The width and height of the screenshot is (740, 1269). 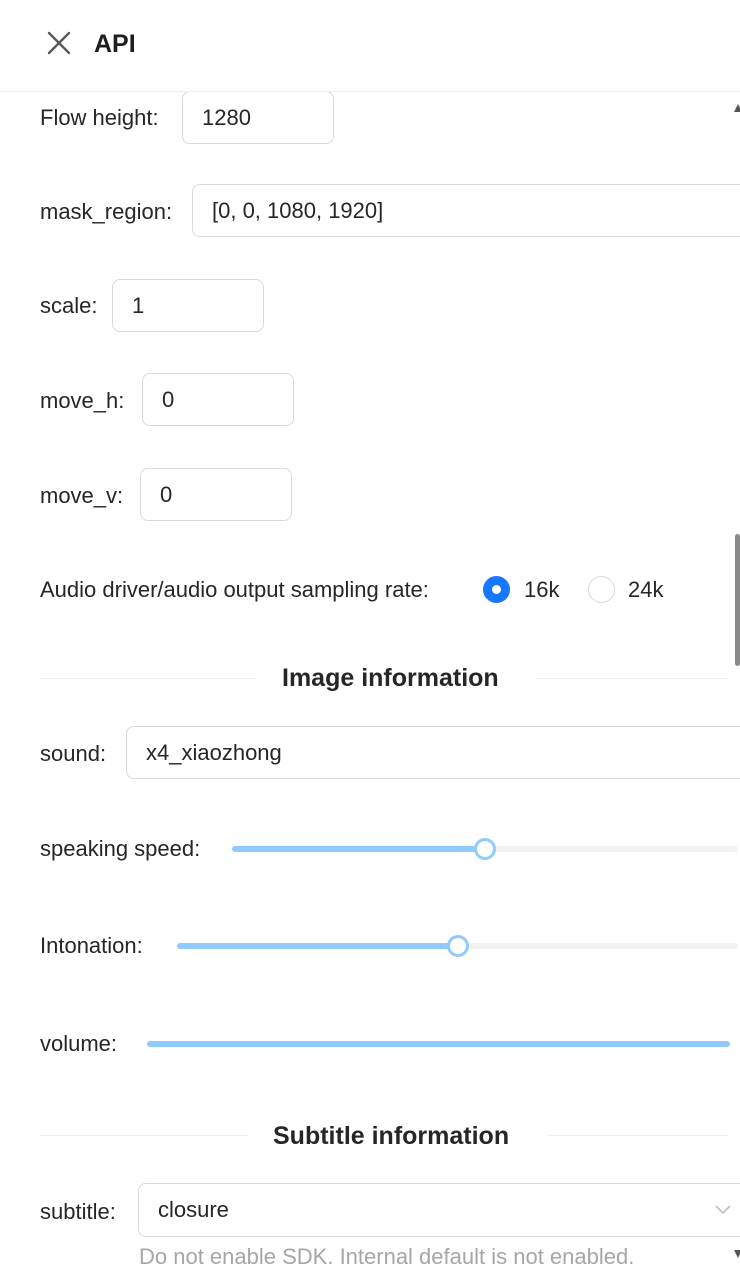 I want to click on flow-height-input: 1280, so click(x=258, y=118).